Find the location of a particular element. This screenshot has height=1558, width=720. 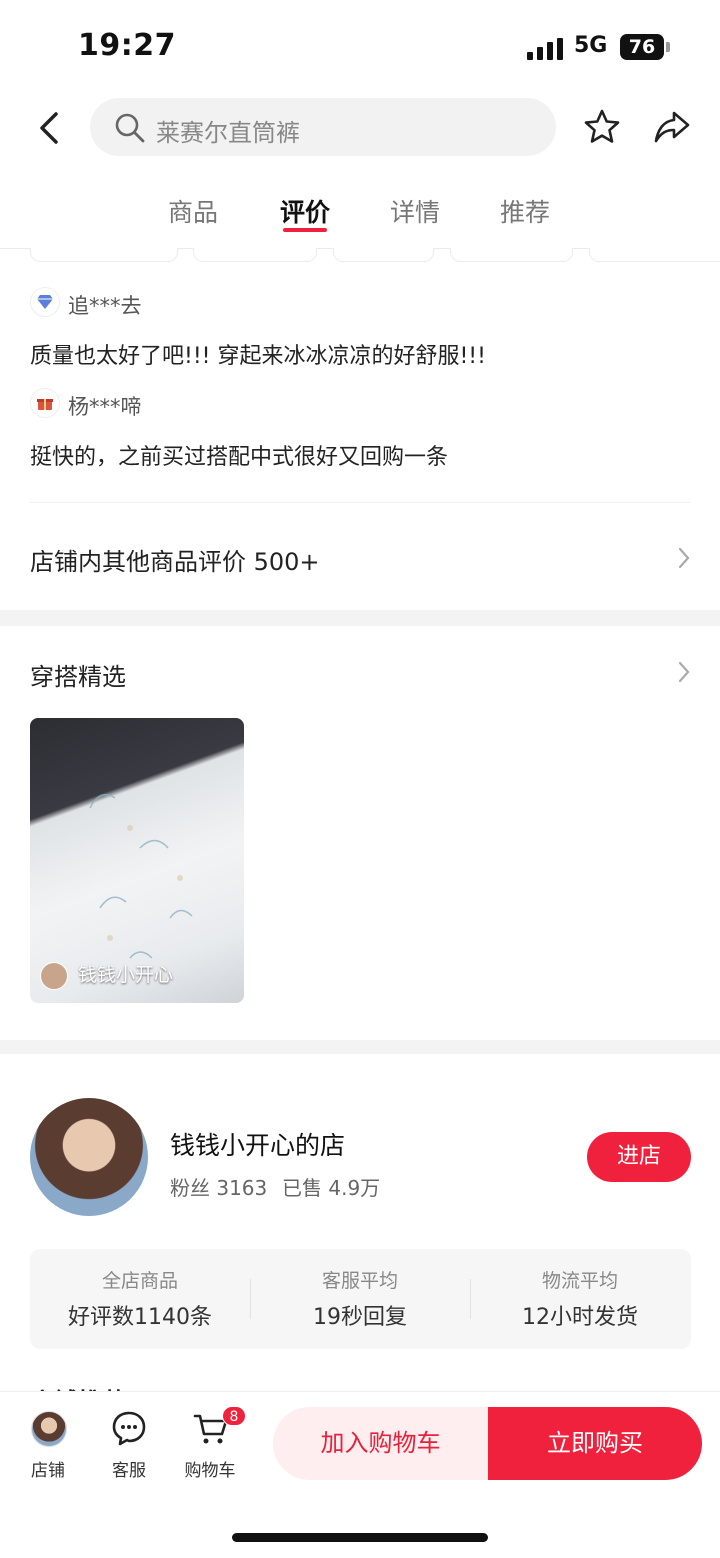

add-to-cart-button: 加入购物车 is located at coordinates (380, 1443).